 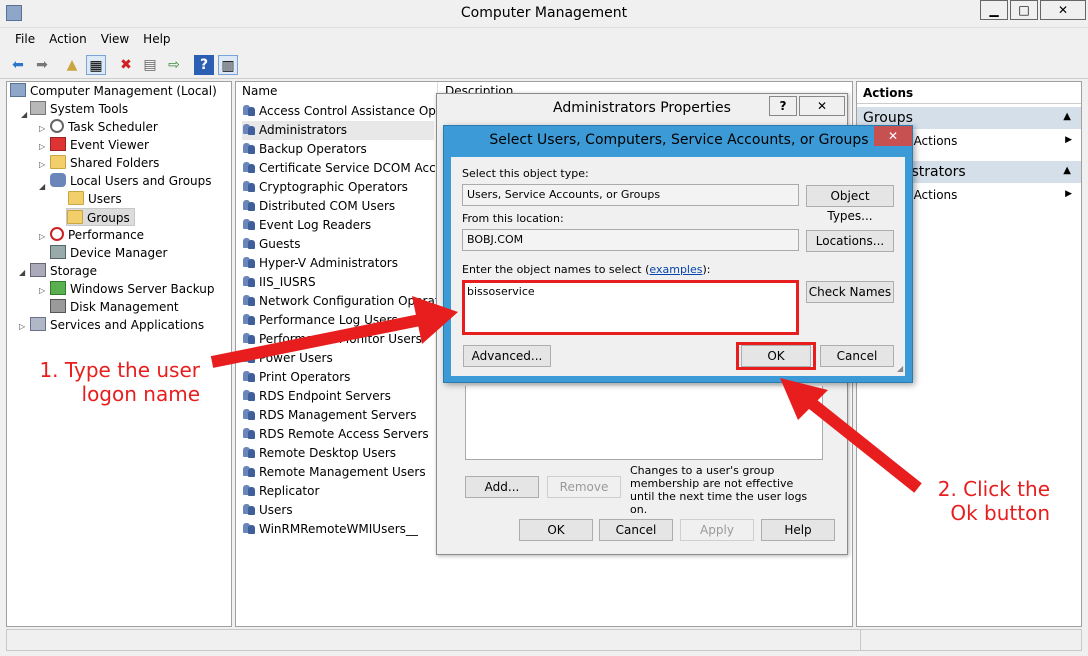 What do you see at coordinates (119, 382) in the screenshot?
I see `annotation-step1: 1. Type the user logon name` at bounding box center [119, 382].